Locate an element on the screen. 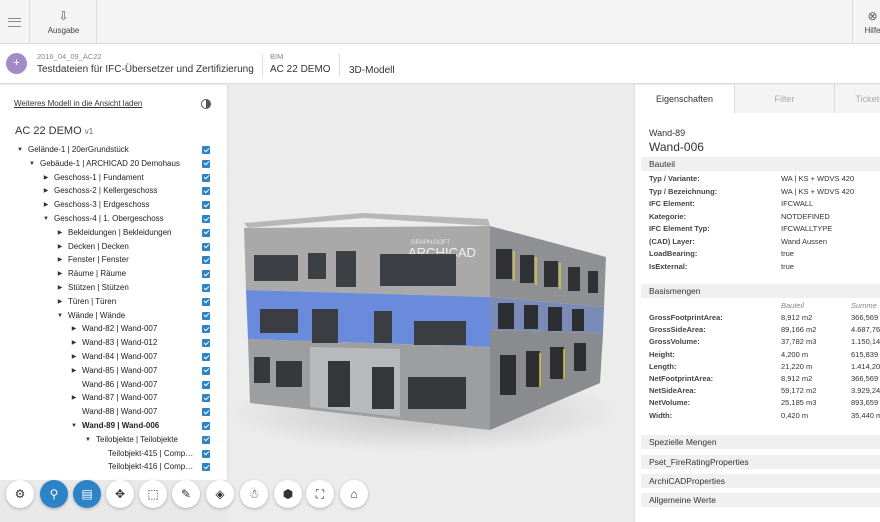 The height and width of the screenshot is (522, 880). tree-item: ▶ Wand-85 | Wand-007 is located at coordinates (109, 371).